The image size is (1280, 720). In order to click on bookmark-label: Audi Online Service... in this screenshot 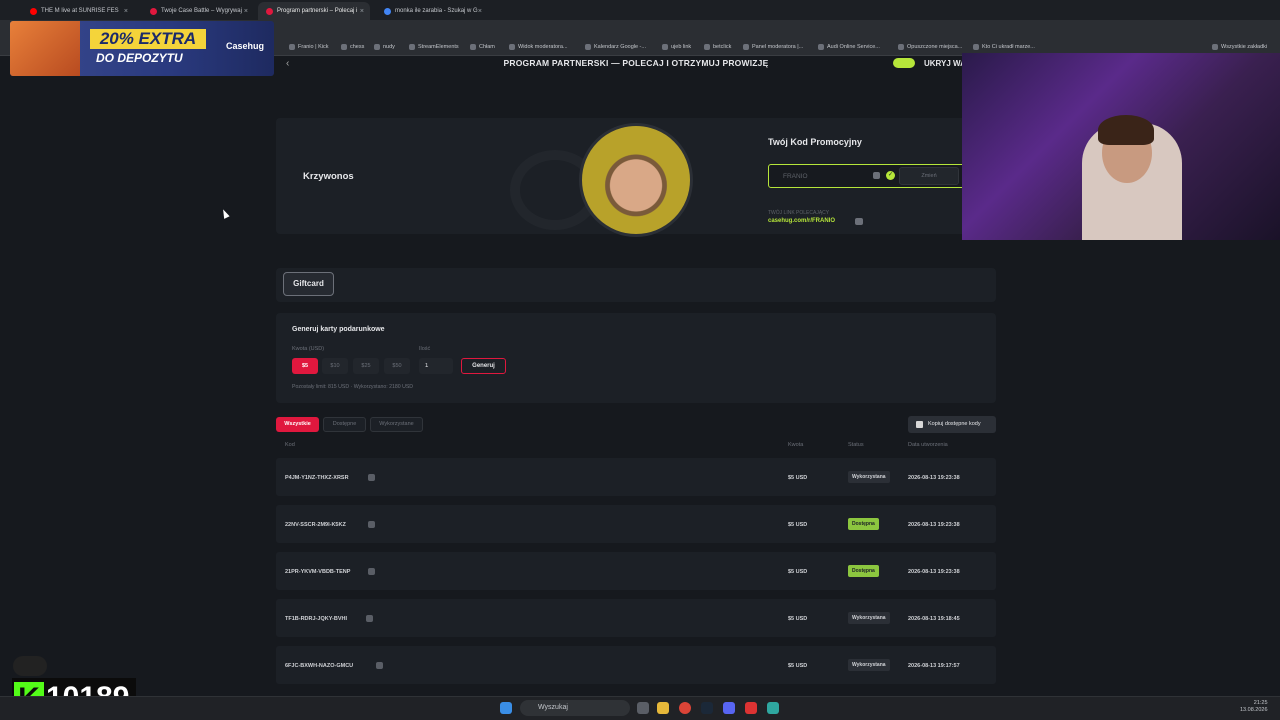, I will do `click(853, 47)`.